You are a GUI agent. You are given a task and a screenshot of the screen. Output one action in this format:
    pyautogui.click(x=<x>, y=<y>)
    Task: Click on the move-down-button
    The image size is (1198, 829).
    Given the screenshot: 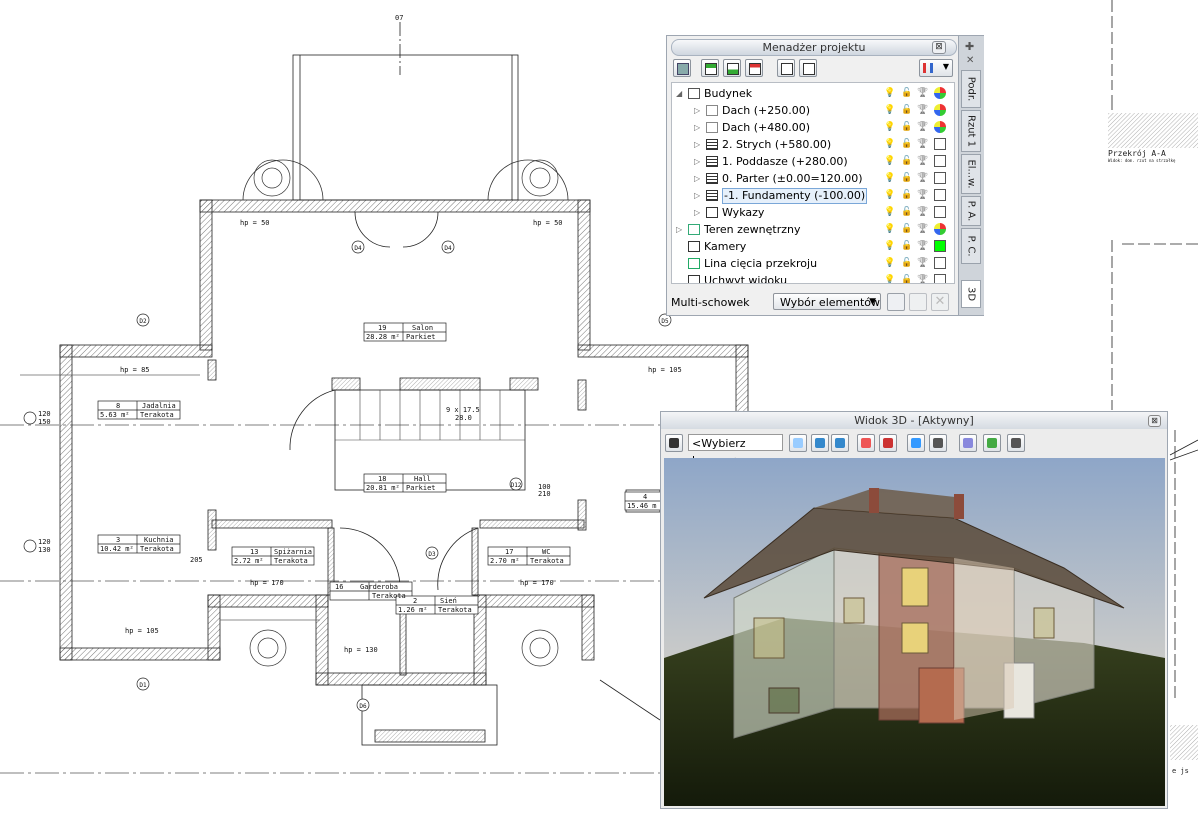 What is the action you would take?
    pyautogui.click(x=808, y=68)
    